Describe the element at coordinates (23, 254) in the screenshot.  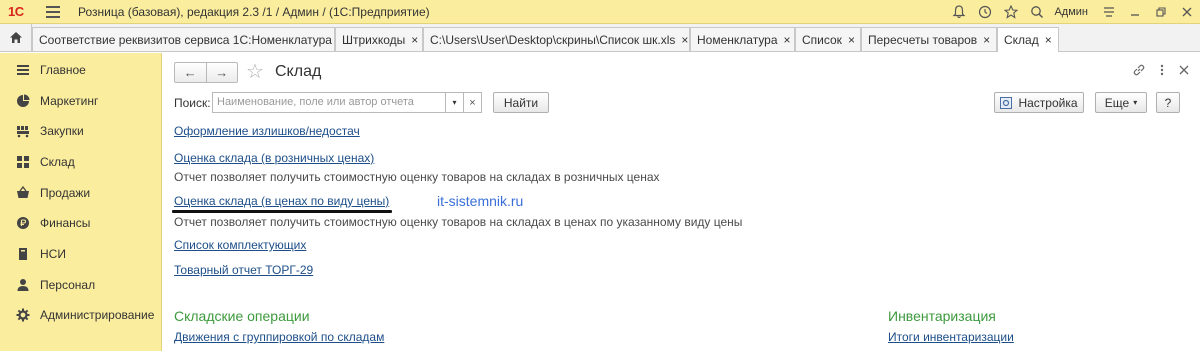
I see `book-icon` at that location.